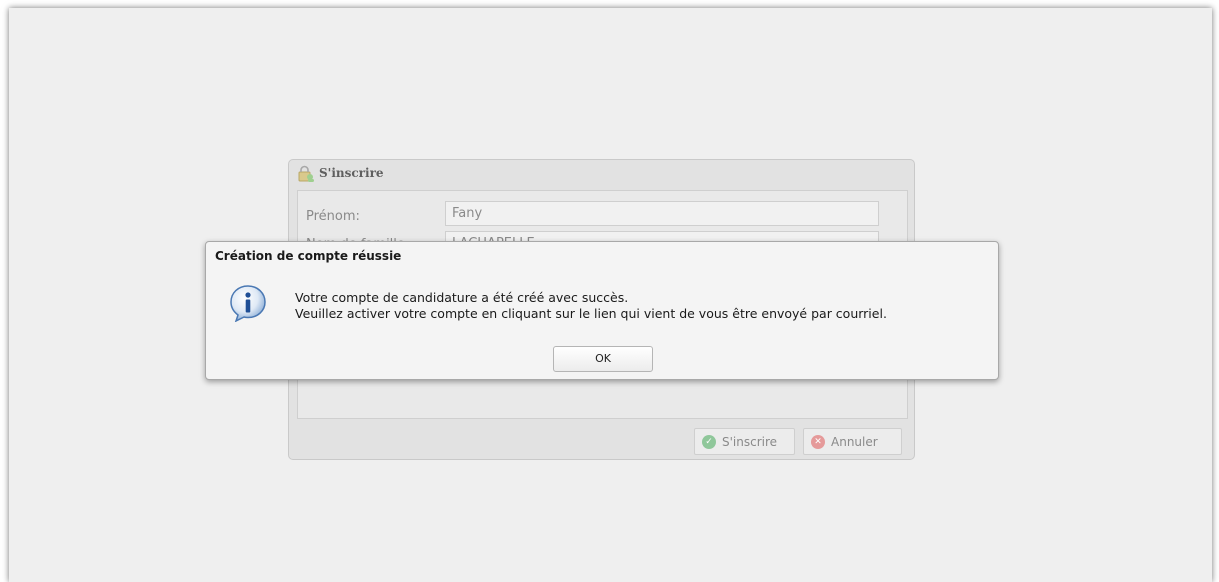 The height and width of the screenshot is (582, 1219). What do you see at coordinates (818, 441) in the screenshot?
I see `cancel-circle-icon: ✕` at bounding box center [818, 441].